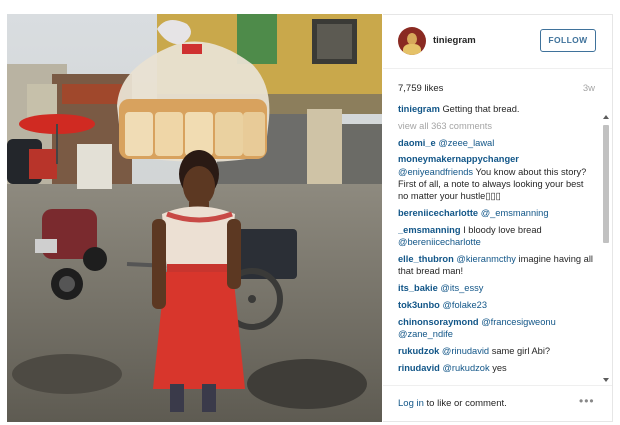 The width and height of the screenshot is (620, 425). Describe the element at coordinates (411, 403) in the screenshot. I see `login-link: Log in` at that location.